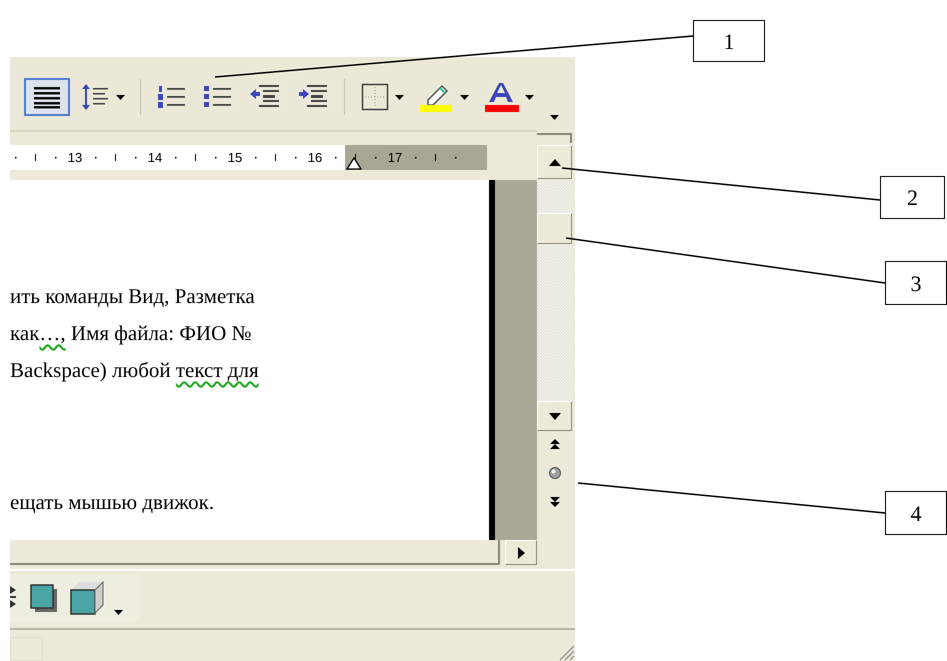 The image size is (947, 661). I want to click on line-spacing-icon, so click(95, 97).